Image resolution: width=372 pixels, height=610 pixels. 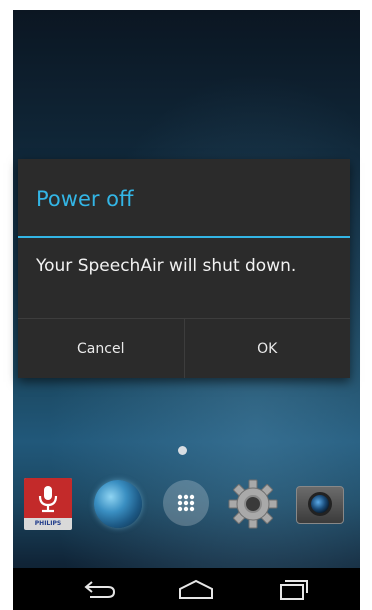 I want to click on globe-icon, so click(x=118, y=504).